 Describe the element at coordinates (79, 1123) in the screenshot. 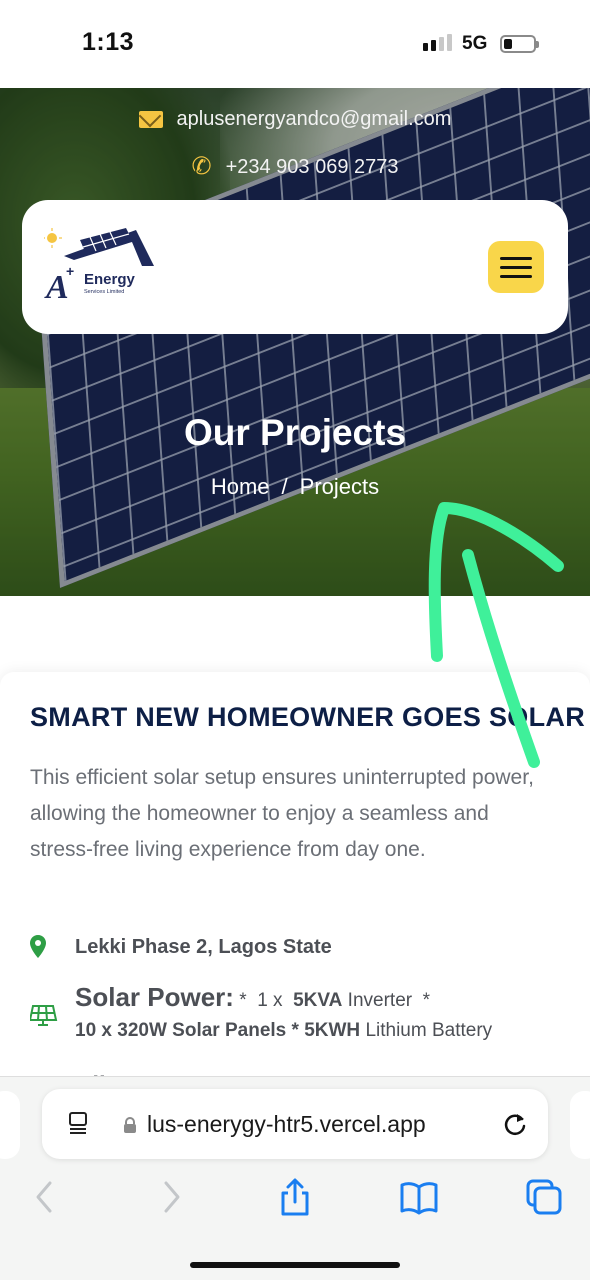

I see `page-menu-icon` at that location.